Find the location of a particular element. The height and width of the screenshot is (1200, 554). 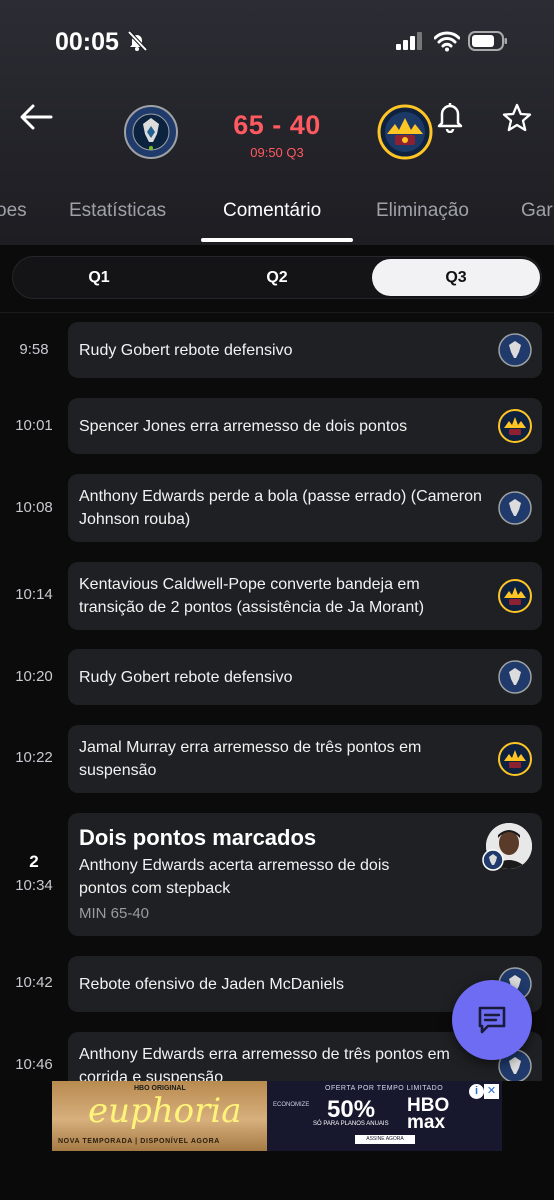

ad-offer: OFERTA POR TEMPO LIMITADO is located at coordinates (384, 1088).